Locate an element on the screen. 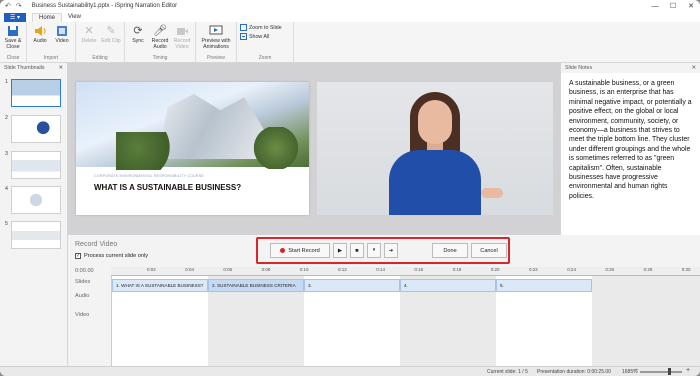 Image resolution: width=700 pixels, height=376 pixels. save-close-label: Save & Close is located at coordinates (13, 44).